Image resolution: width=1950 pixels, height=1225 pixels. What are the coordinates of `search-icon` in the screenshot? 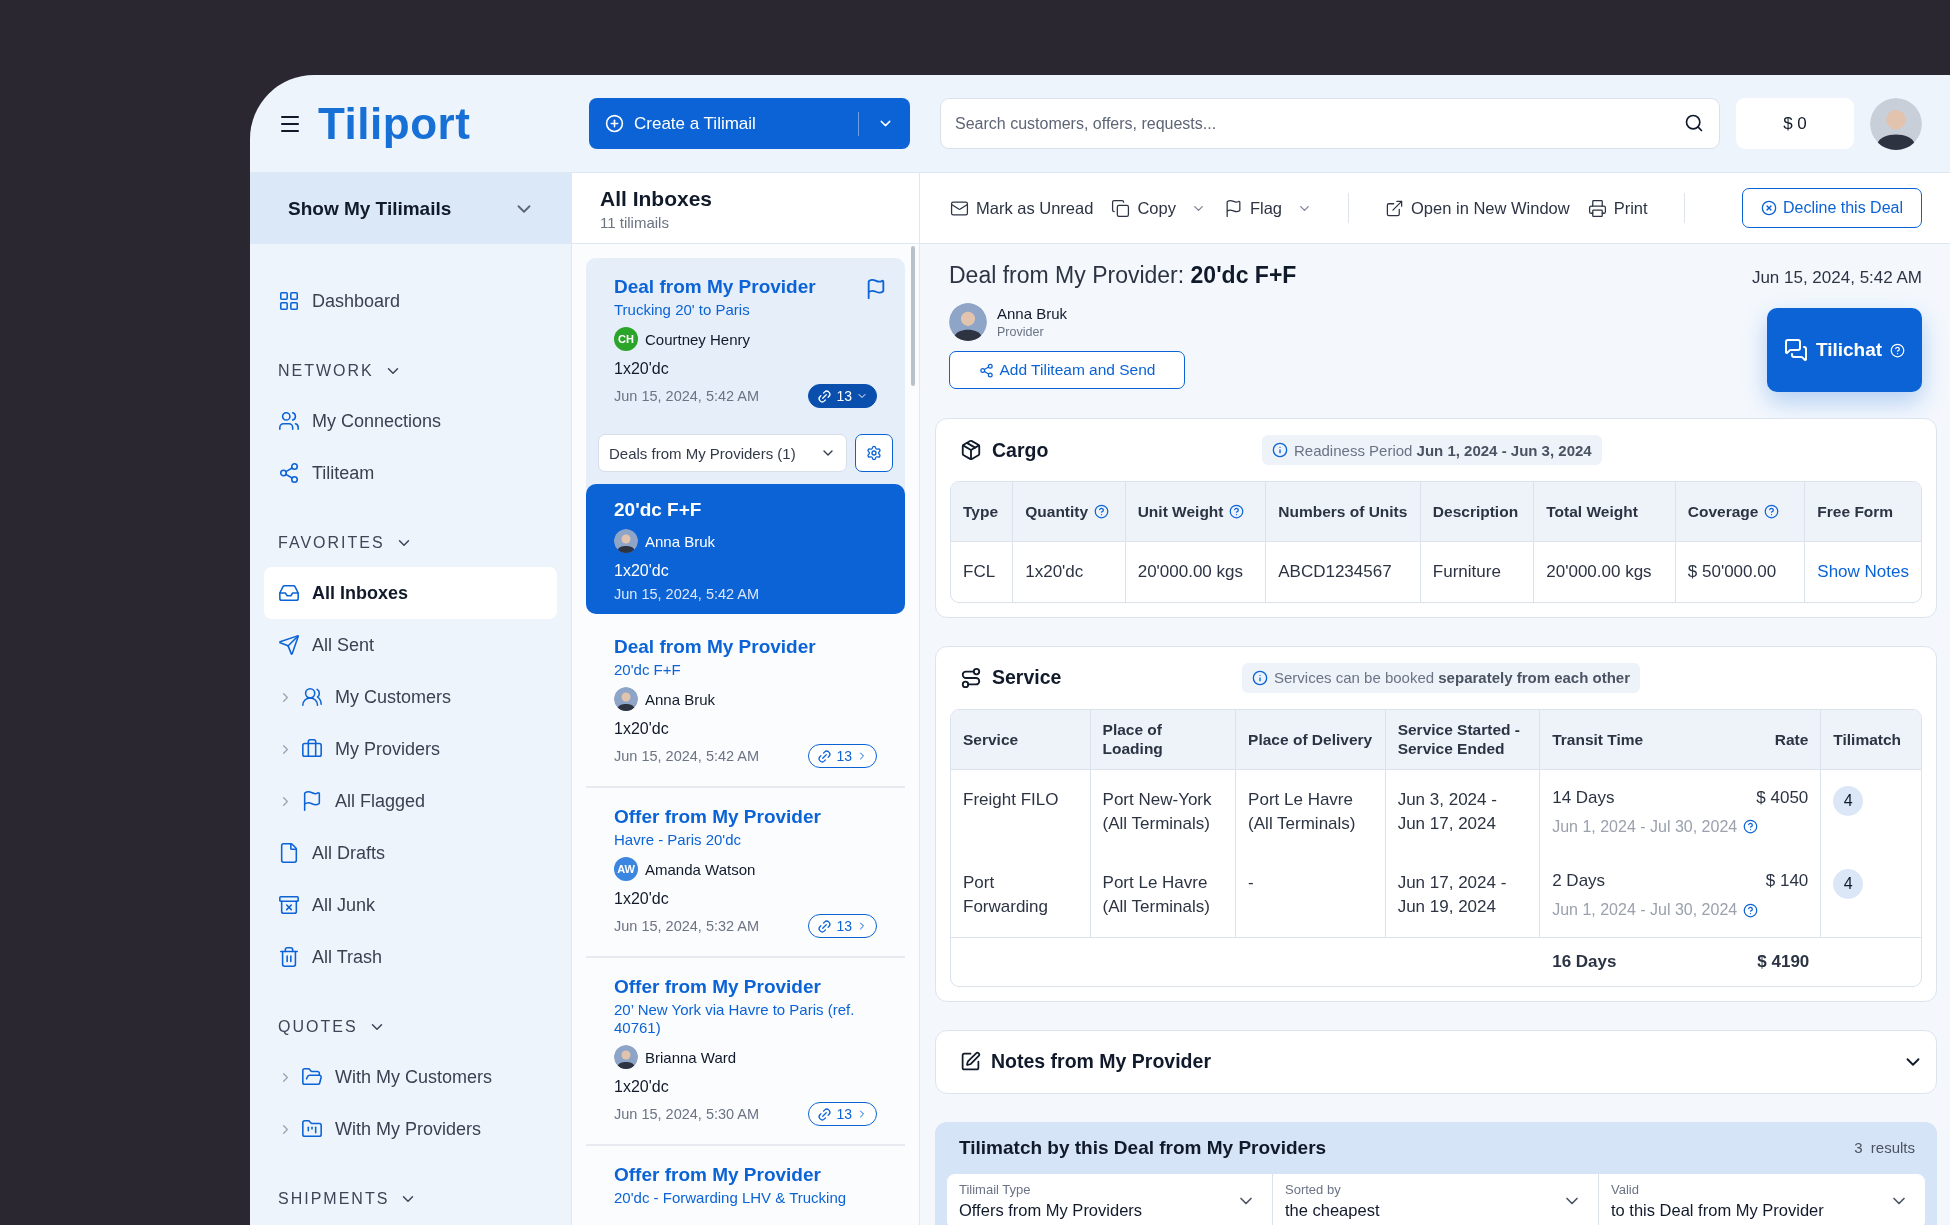 It's located at (1694, 123).